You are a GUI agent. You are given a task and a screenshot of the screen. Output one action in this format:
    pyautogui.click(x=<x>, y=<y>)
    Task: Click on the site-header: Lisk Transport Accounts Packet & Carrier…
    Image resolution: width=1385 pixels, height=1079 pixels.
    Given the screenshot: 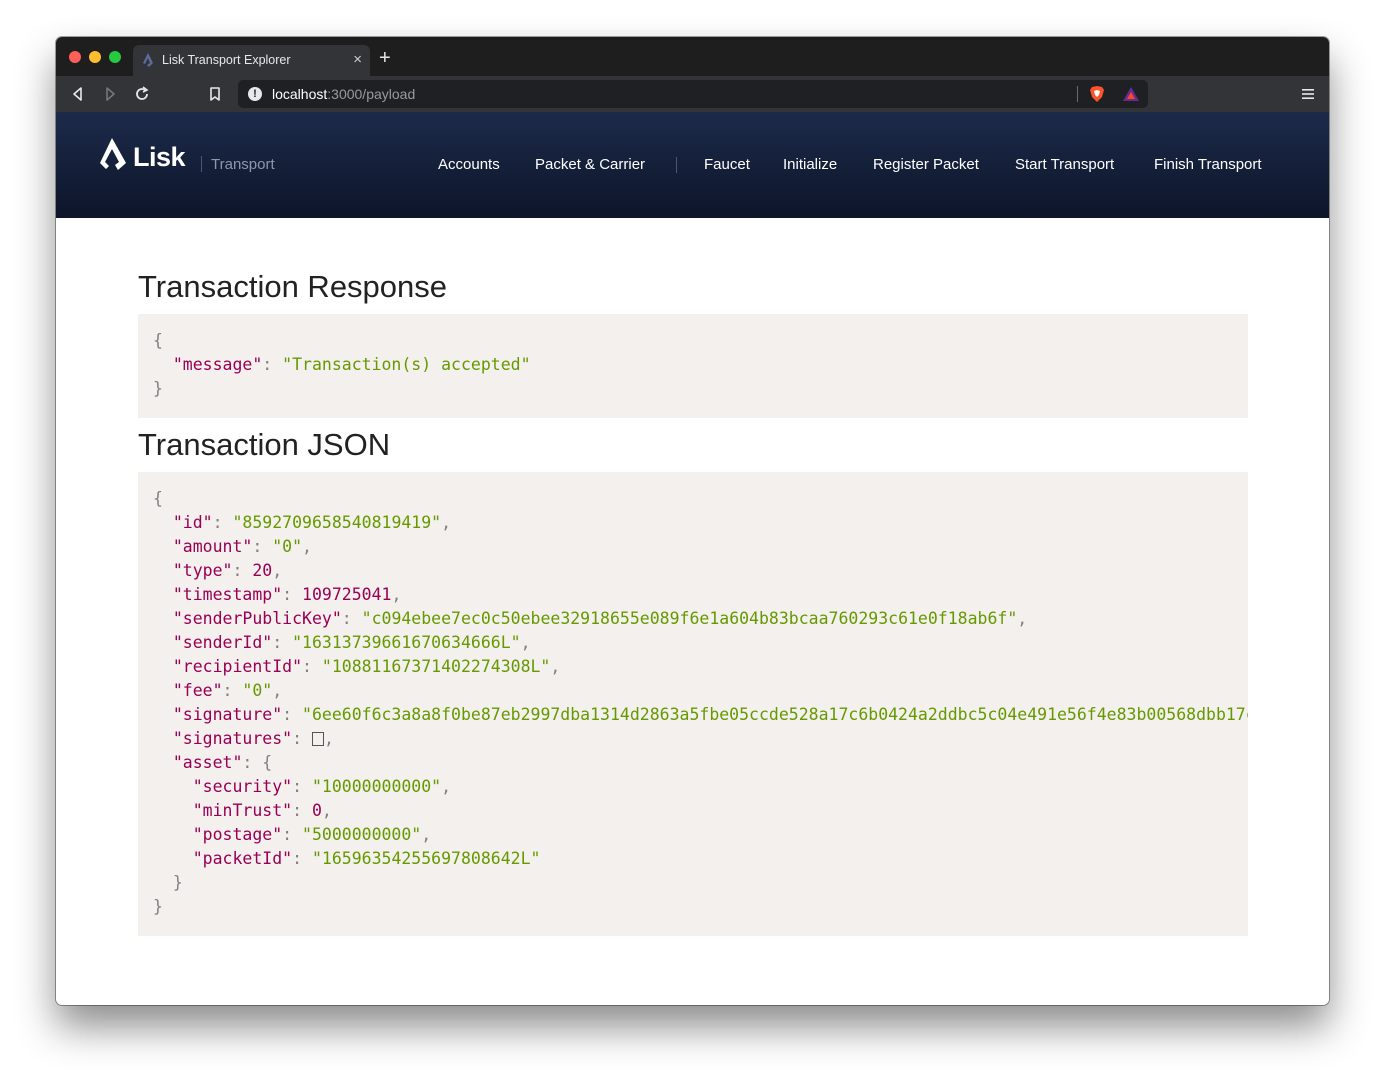 What is the action you would take?
    pyautogui.click(x=692, y=165)
    